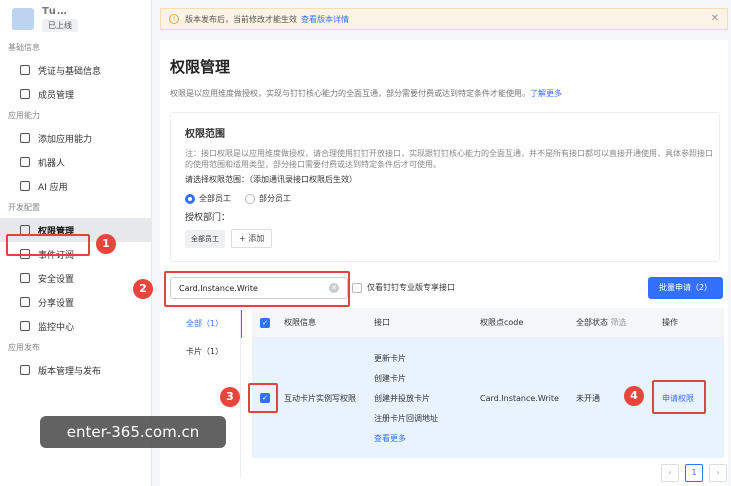 Image resolution: width=731 pixels, height=486 pixels. Describe the element at coordinates (25, 94) in the screenshot. I see `user-icon` at that location.